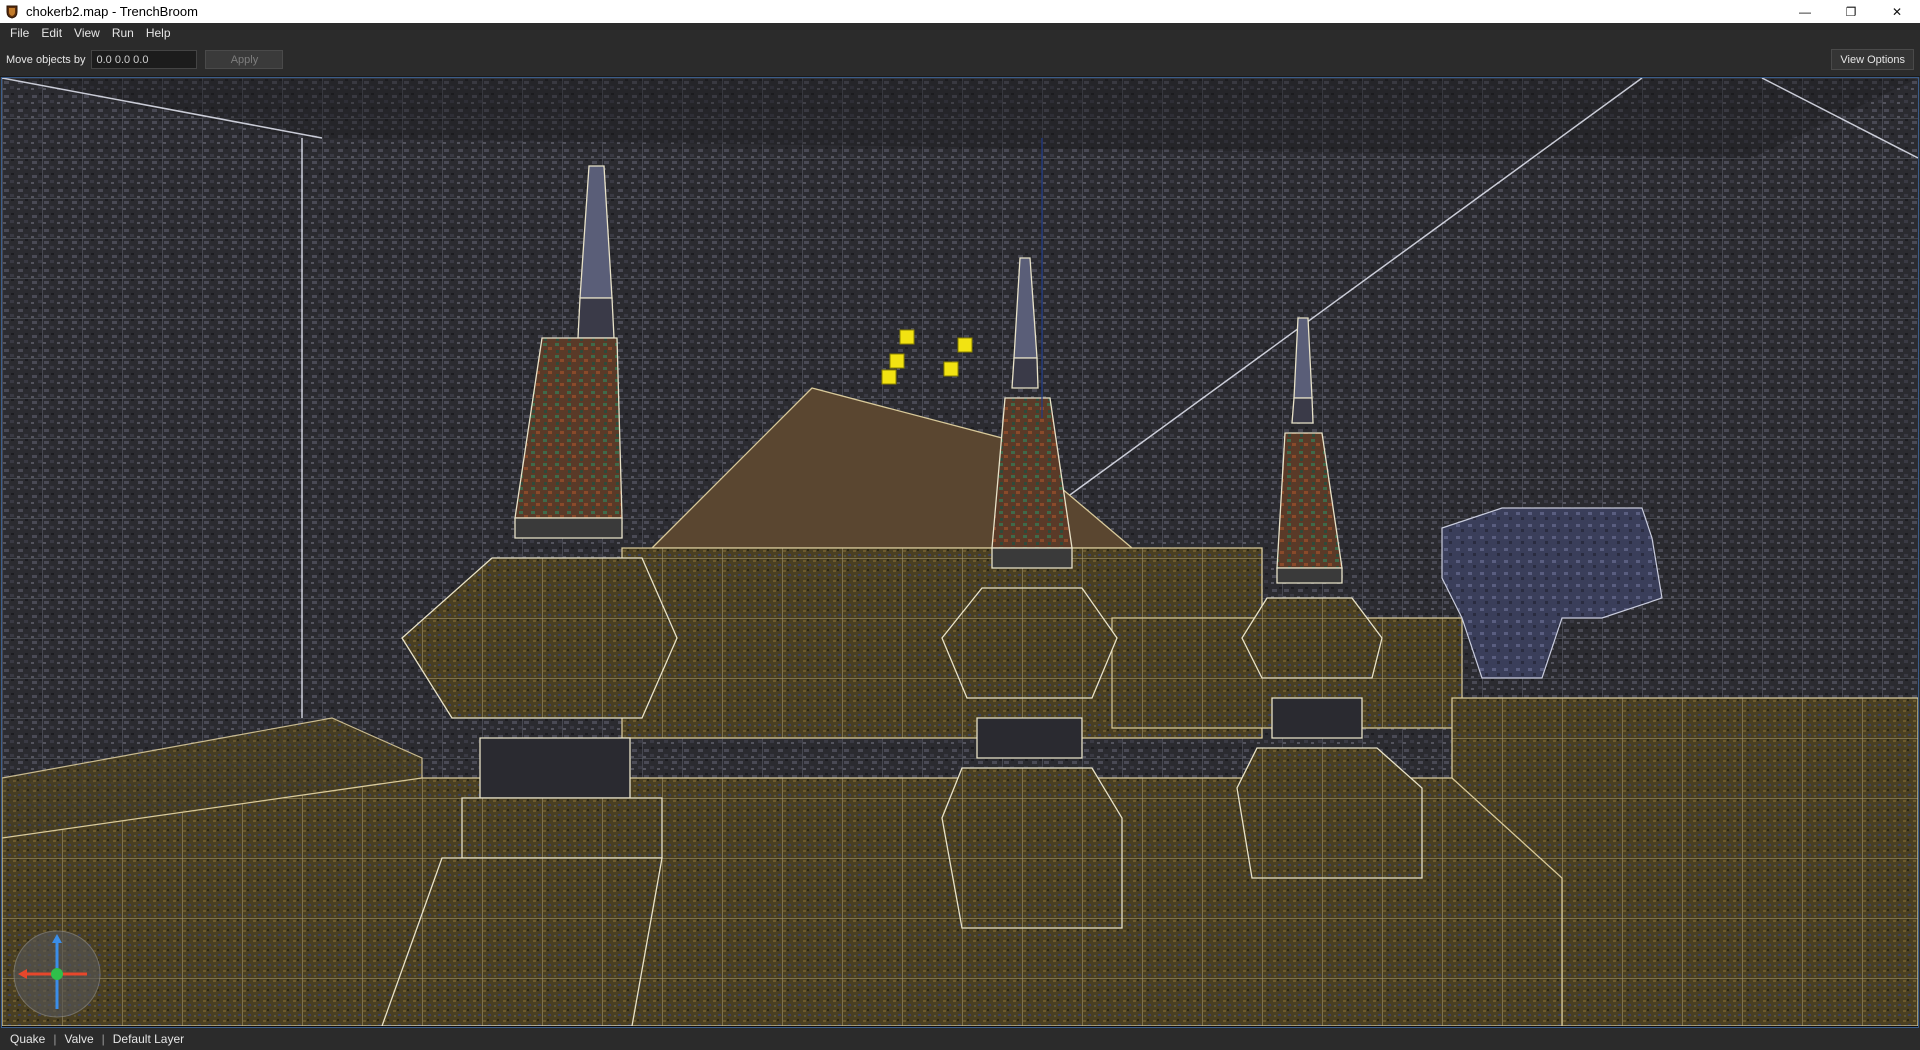  What do you see at coordinates (960, 33) in the screenshot?
I see `menu-bar: File Edit View Run Help` at bounding box center [960, 33].